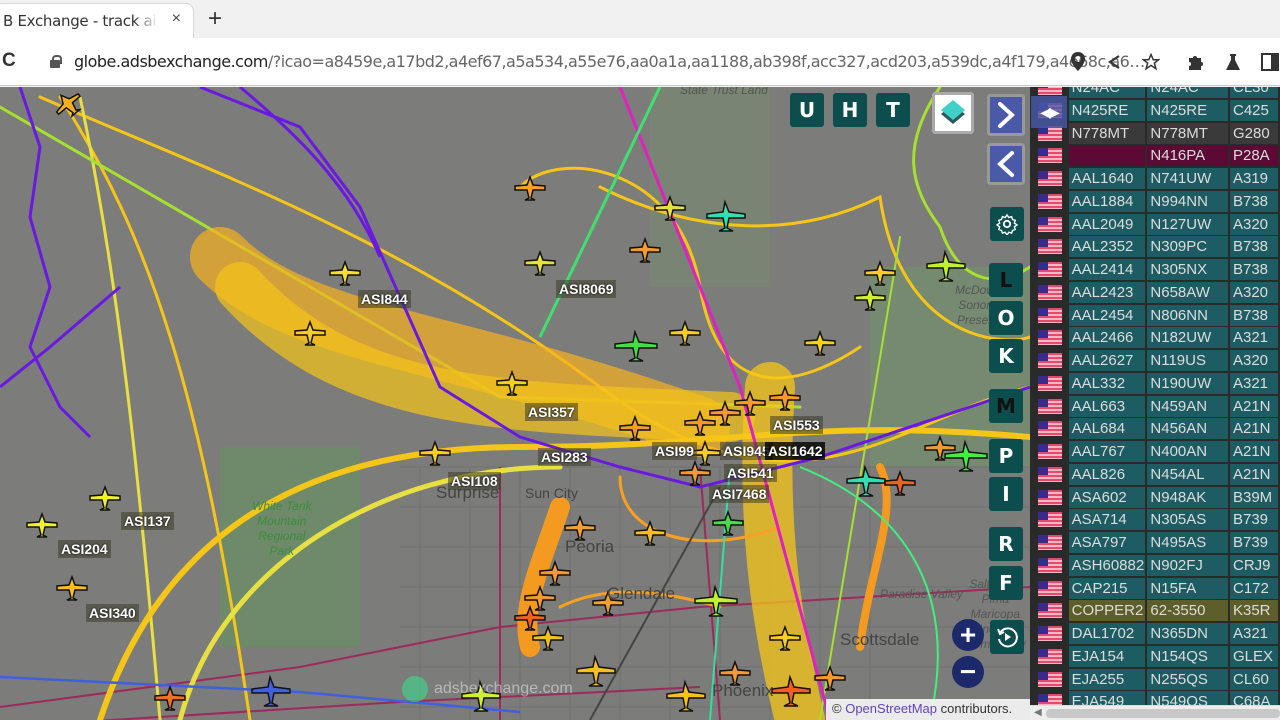  What do you see at coordinates (1038, 712) in the screenshot?
I see `scroll-left-icon: ◀` at bounding box center [1038, 712].